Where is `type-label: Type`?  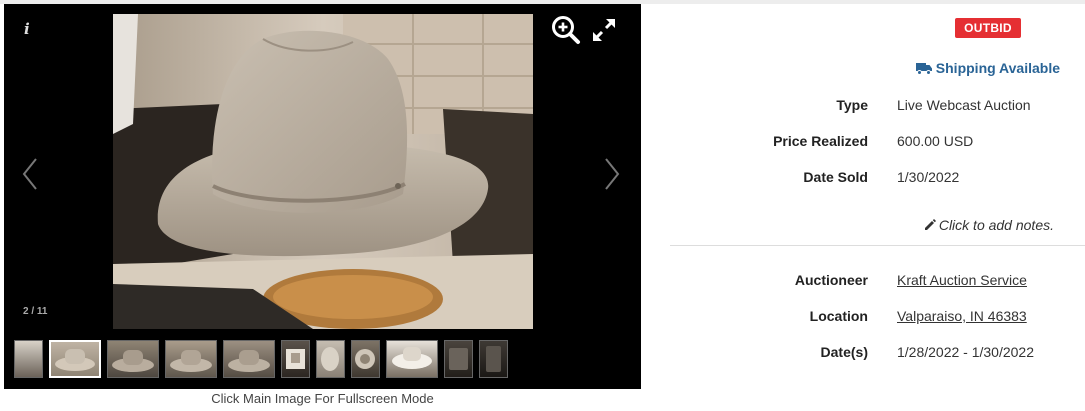
type-label: Type is located at coordinates (852, 105).